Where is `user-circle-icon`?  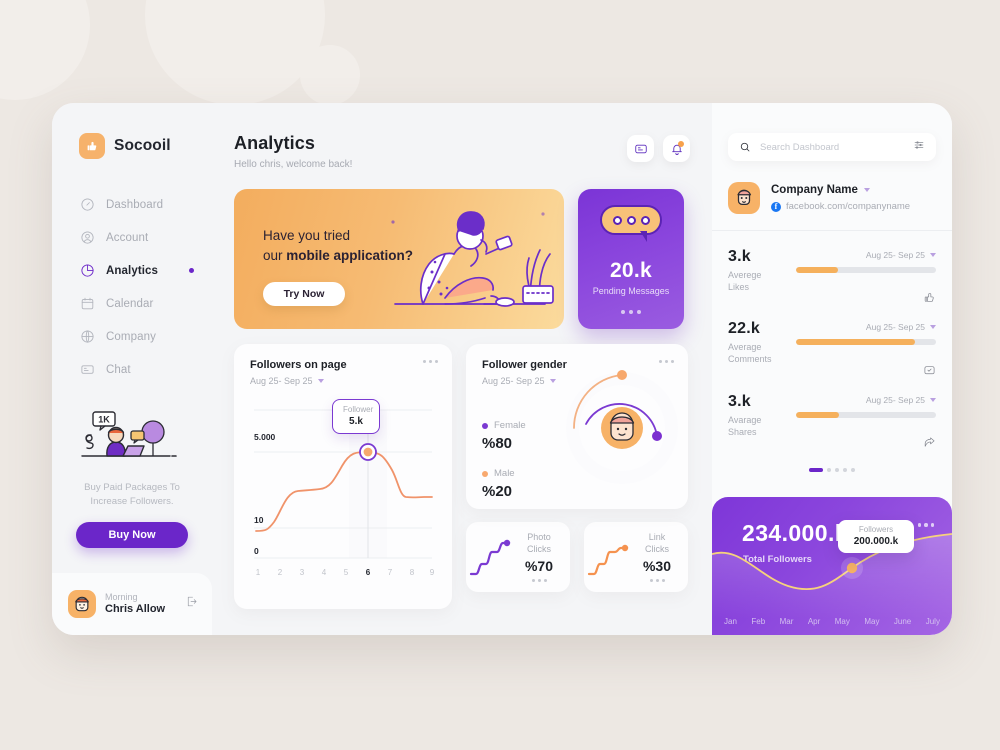
user-circle-icon is located at coordinates (87, 237).